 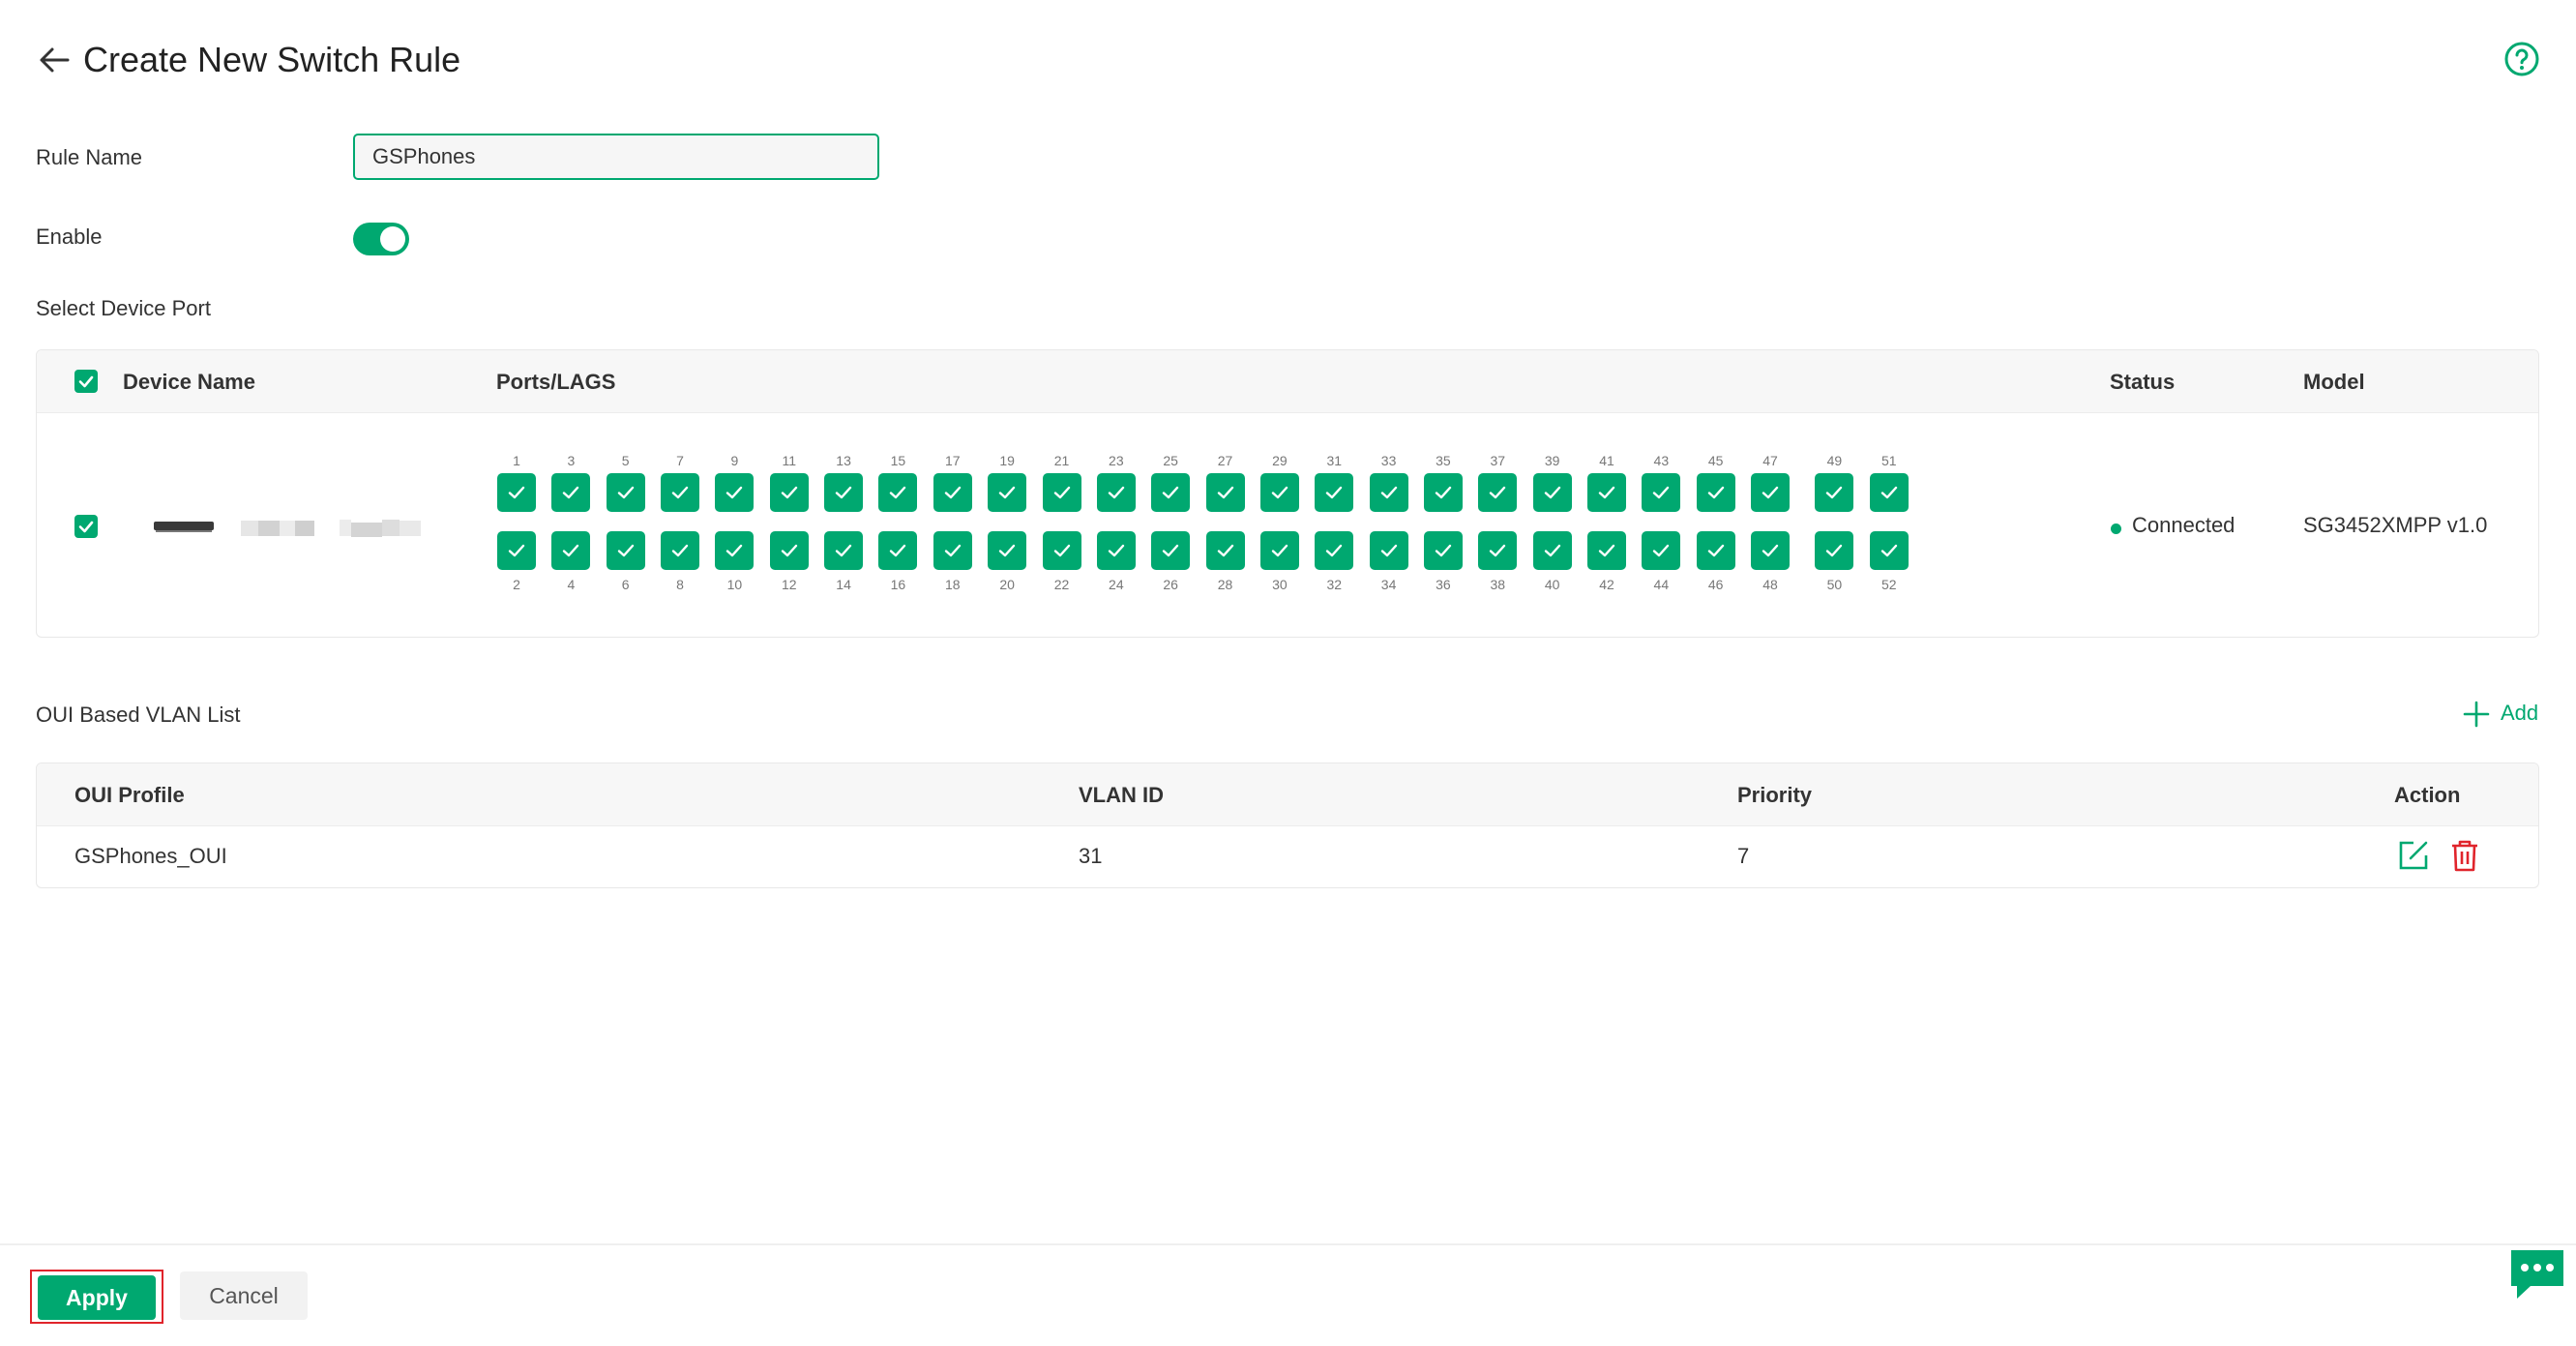 I want to click on ports-header: Ports/LAGS, so click(x=556, y=382).